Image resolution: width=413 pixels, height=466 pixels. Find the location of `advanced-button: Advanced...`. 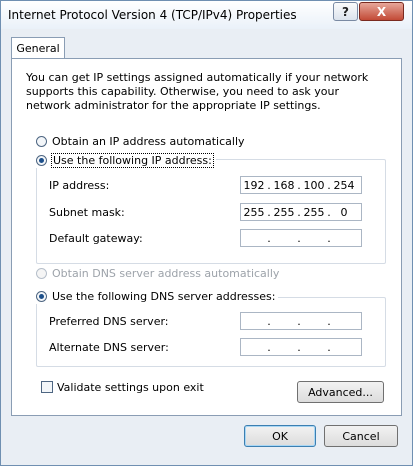

advanced-button: Advanced... is located at coordinates (340, 392).